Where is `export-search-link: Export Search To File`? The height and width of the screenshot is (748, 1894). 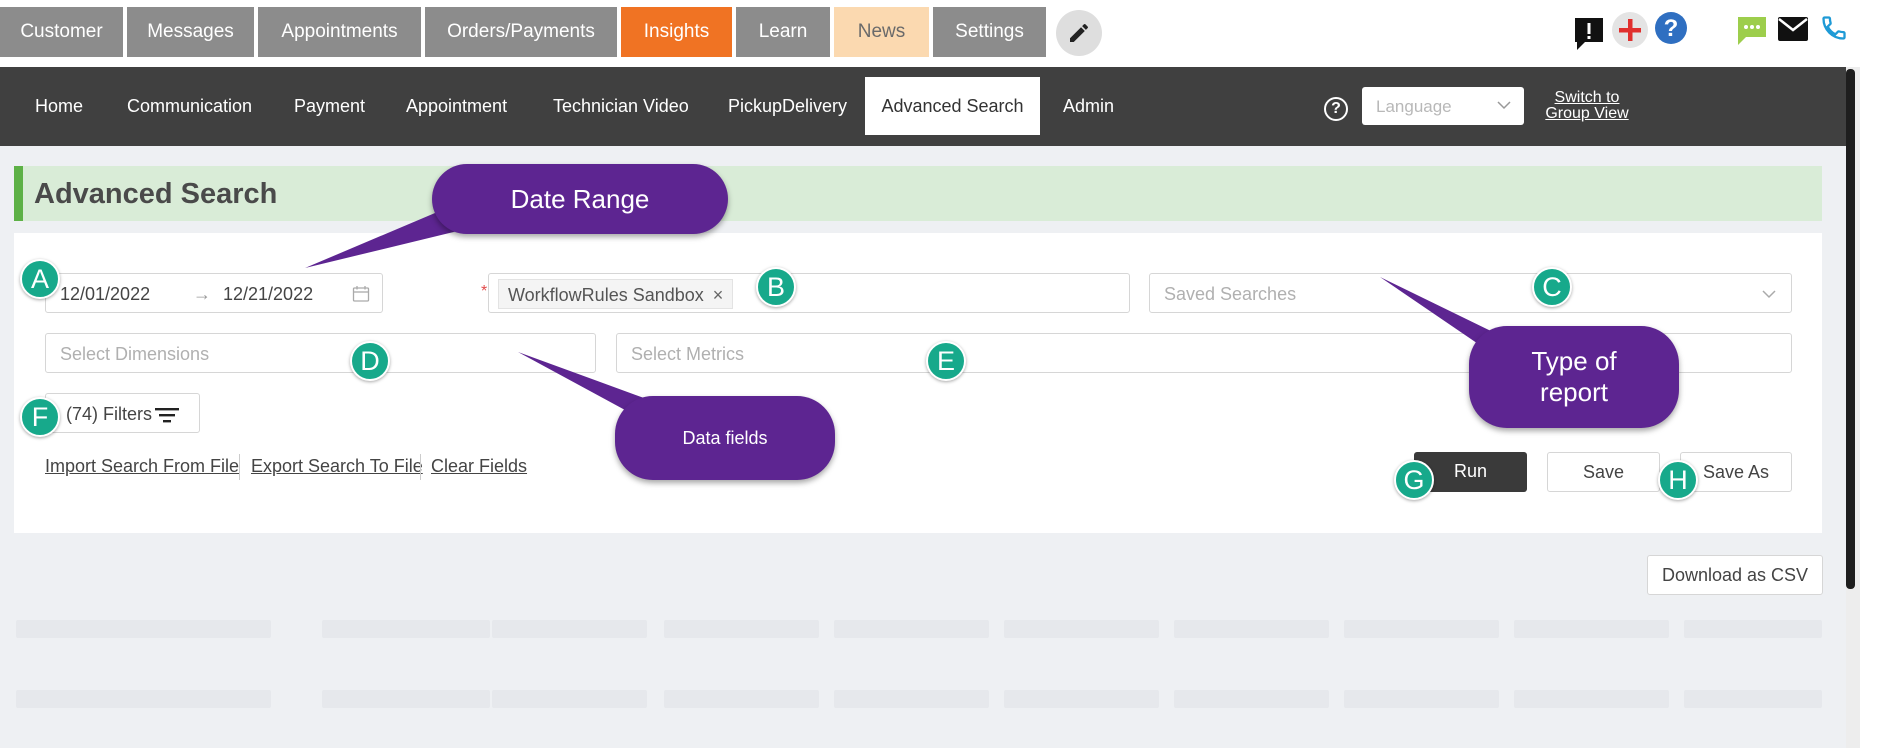 export-search-link: Export Search To File is located at coordinates (337, 466).